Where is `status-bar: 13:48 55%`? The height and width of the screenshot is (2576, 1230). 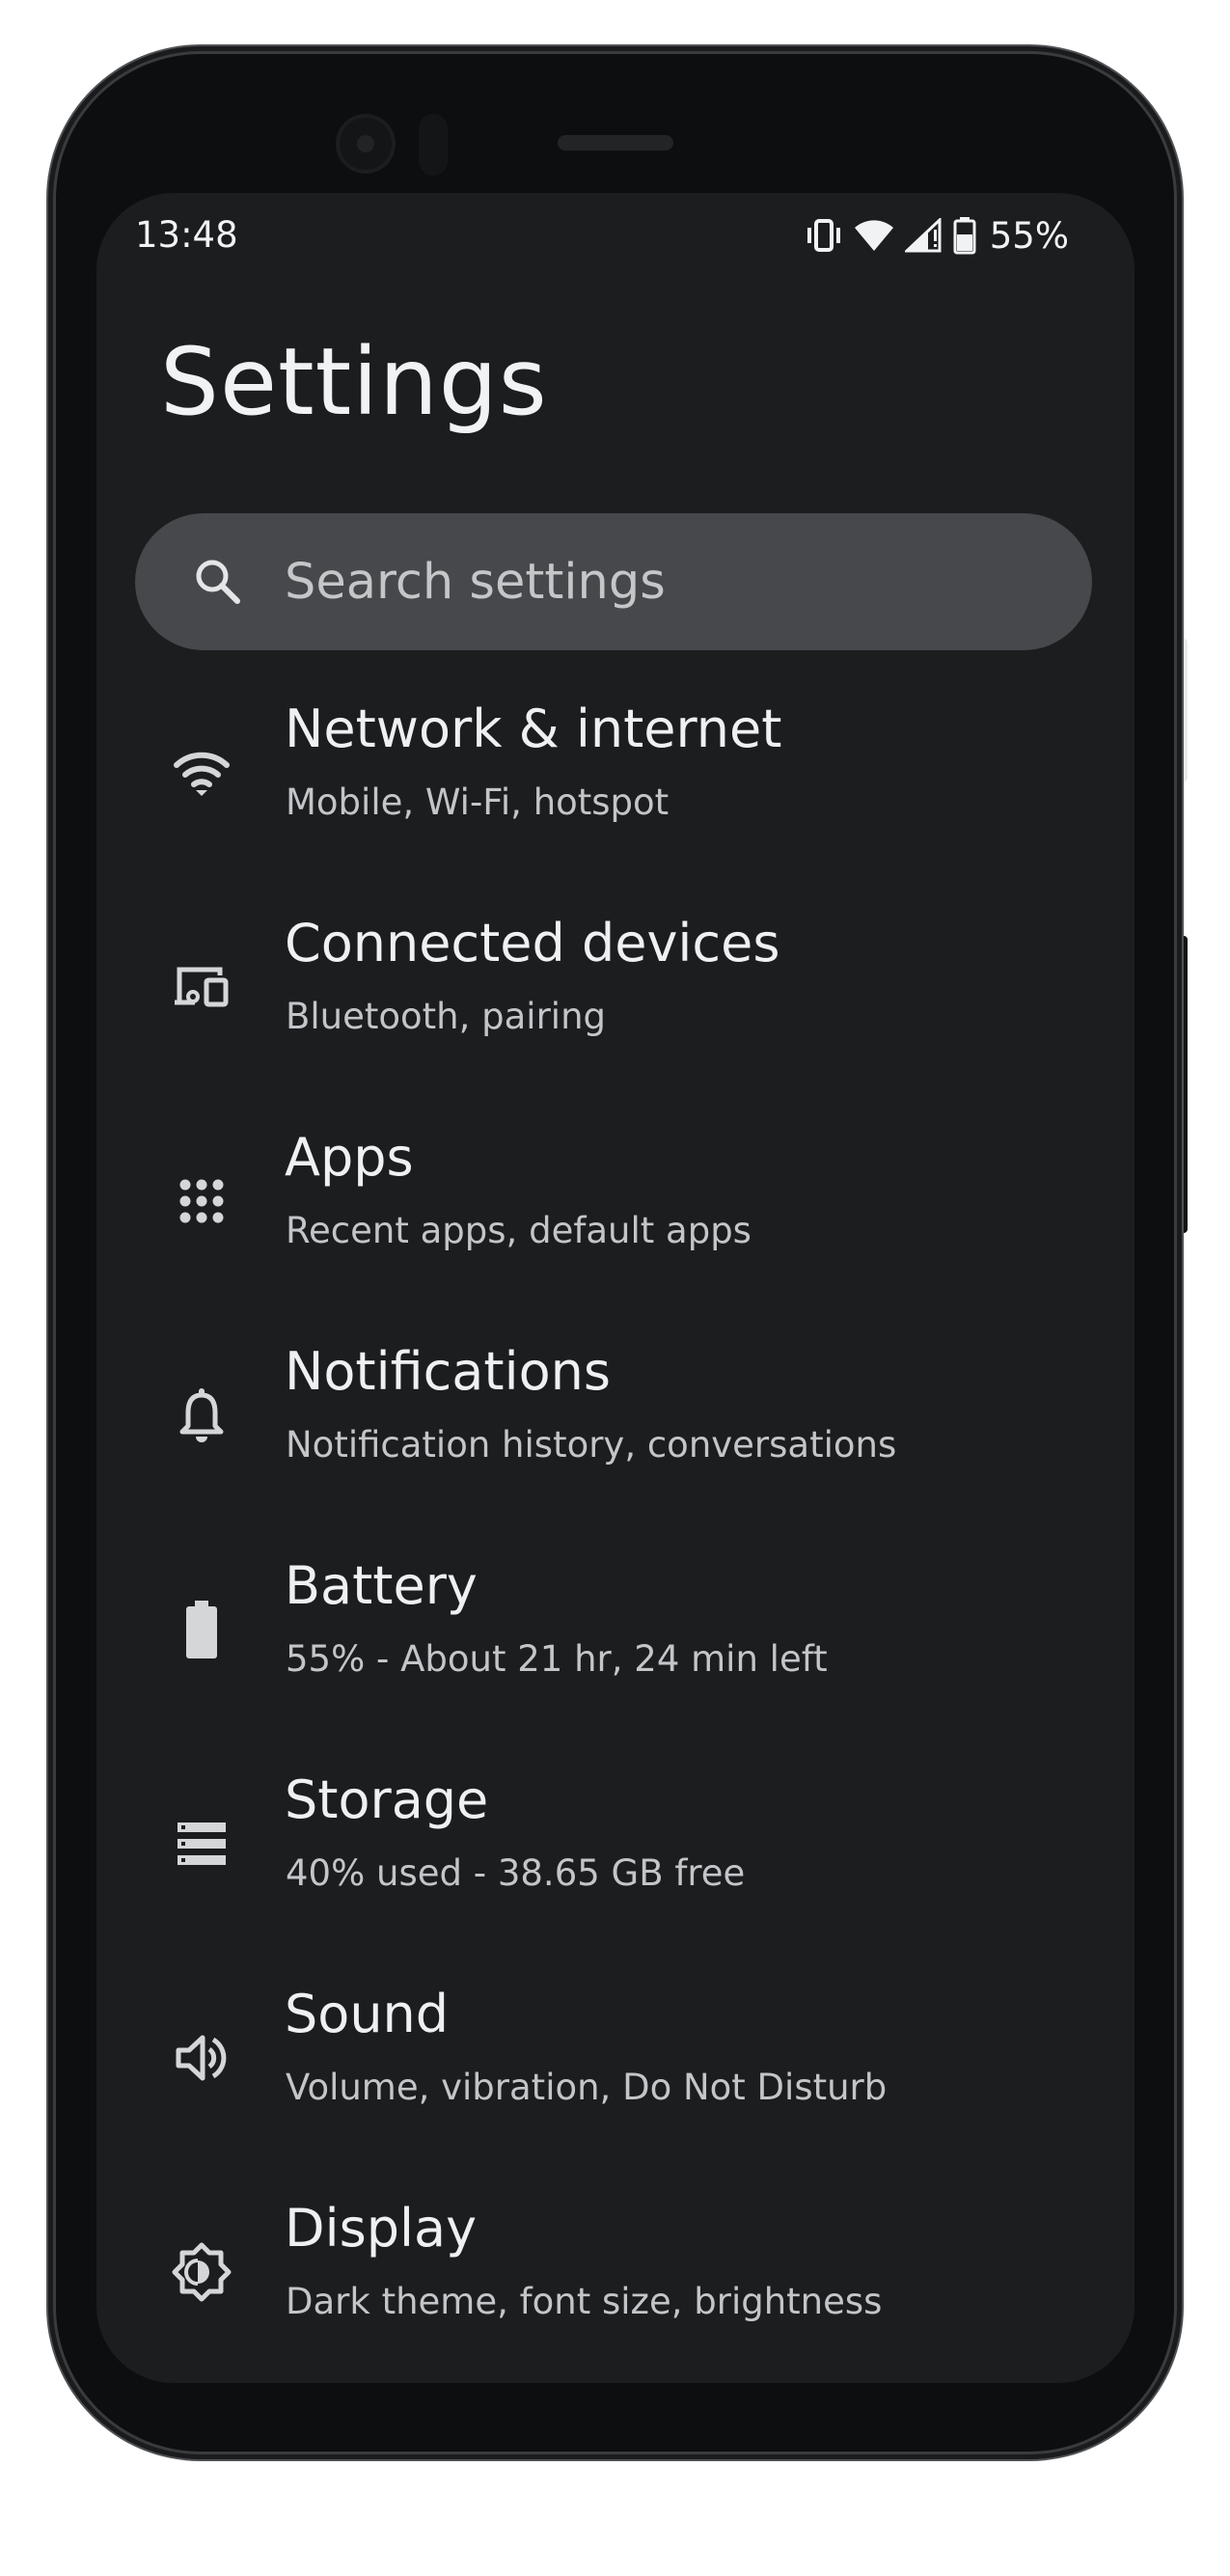 status-bar: 13:48 55% is located at coordinates (615, 236).